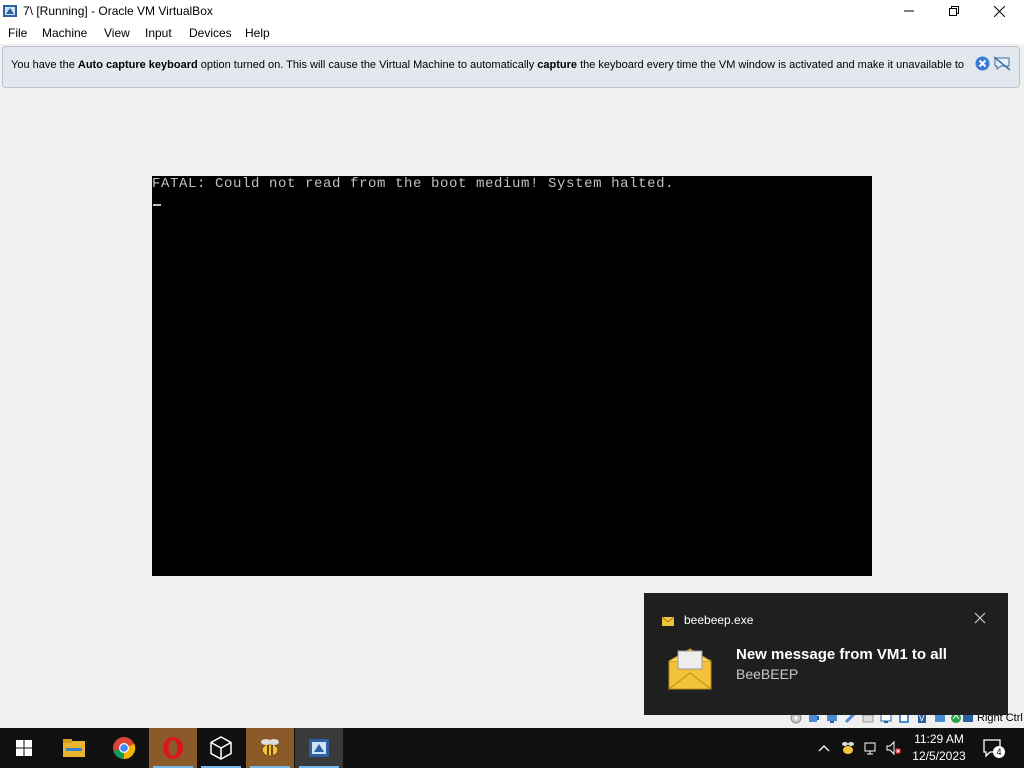  I want to click on restore-button, so click(954, 11).